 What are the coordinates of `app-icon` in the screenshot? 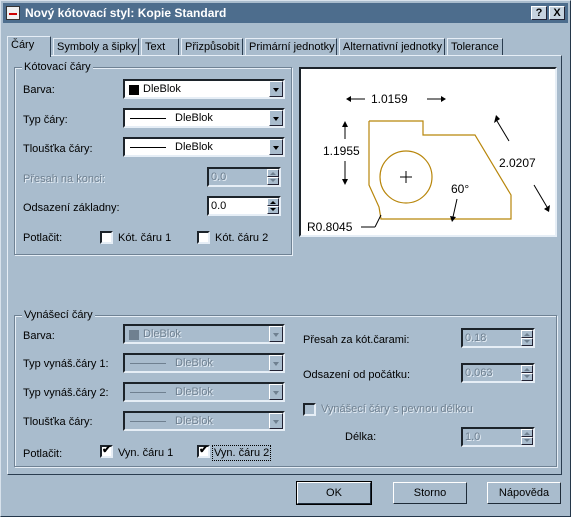 It's located at (13, 13).